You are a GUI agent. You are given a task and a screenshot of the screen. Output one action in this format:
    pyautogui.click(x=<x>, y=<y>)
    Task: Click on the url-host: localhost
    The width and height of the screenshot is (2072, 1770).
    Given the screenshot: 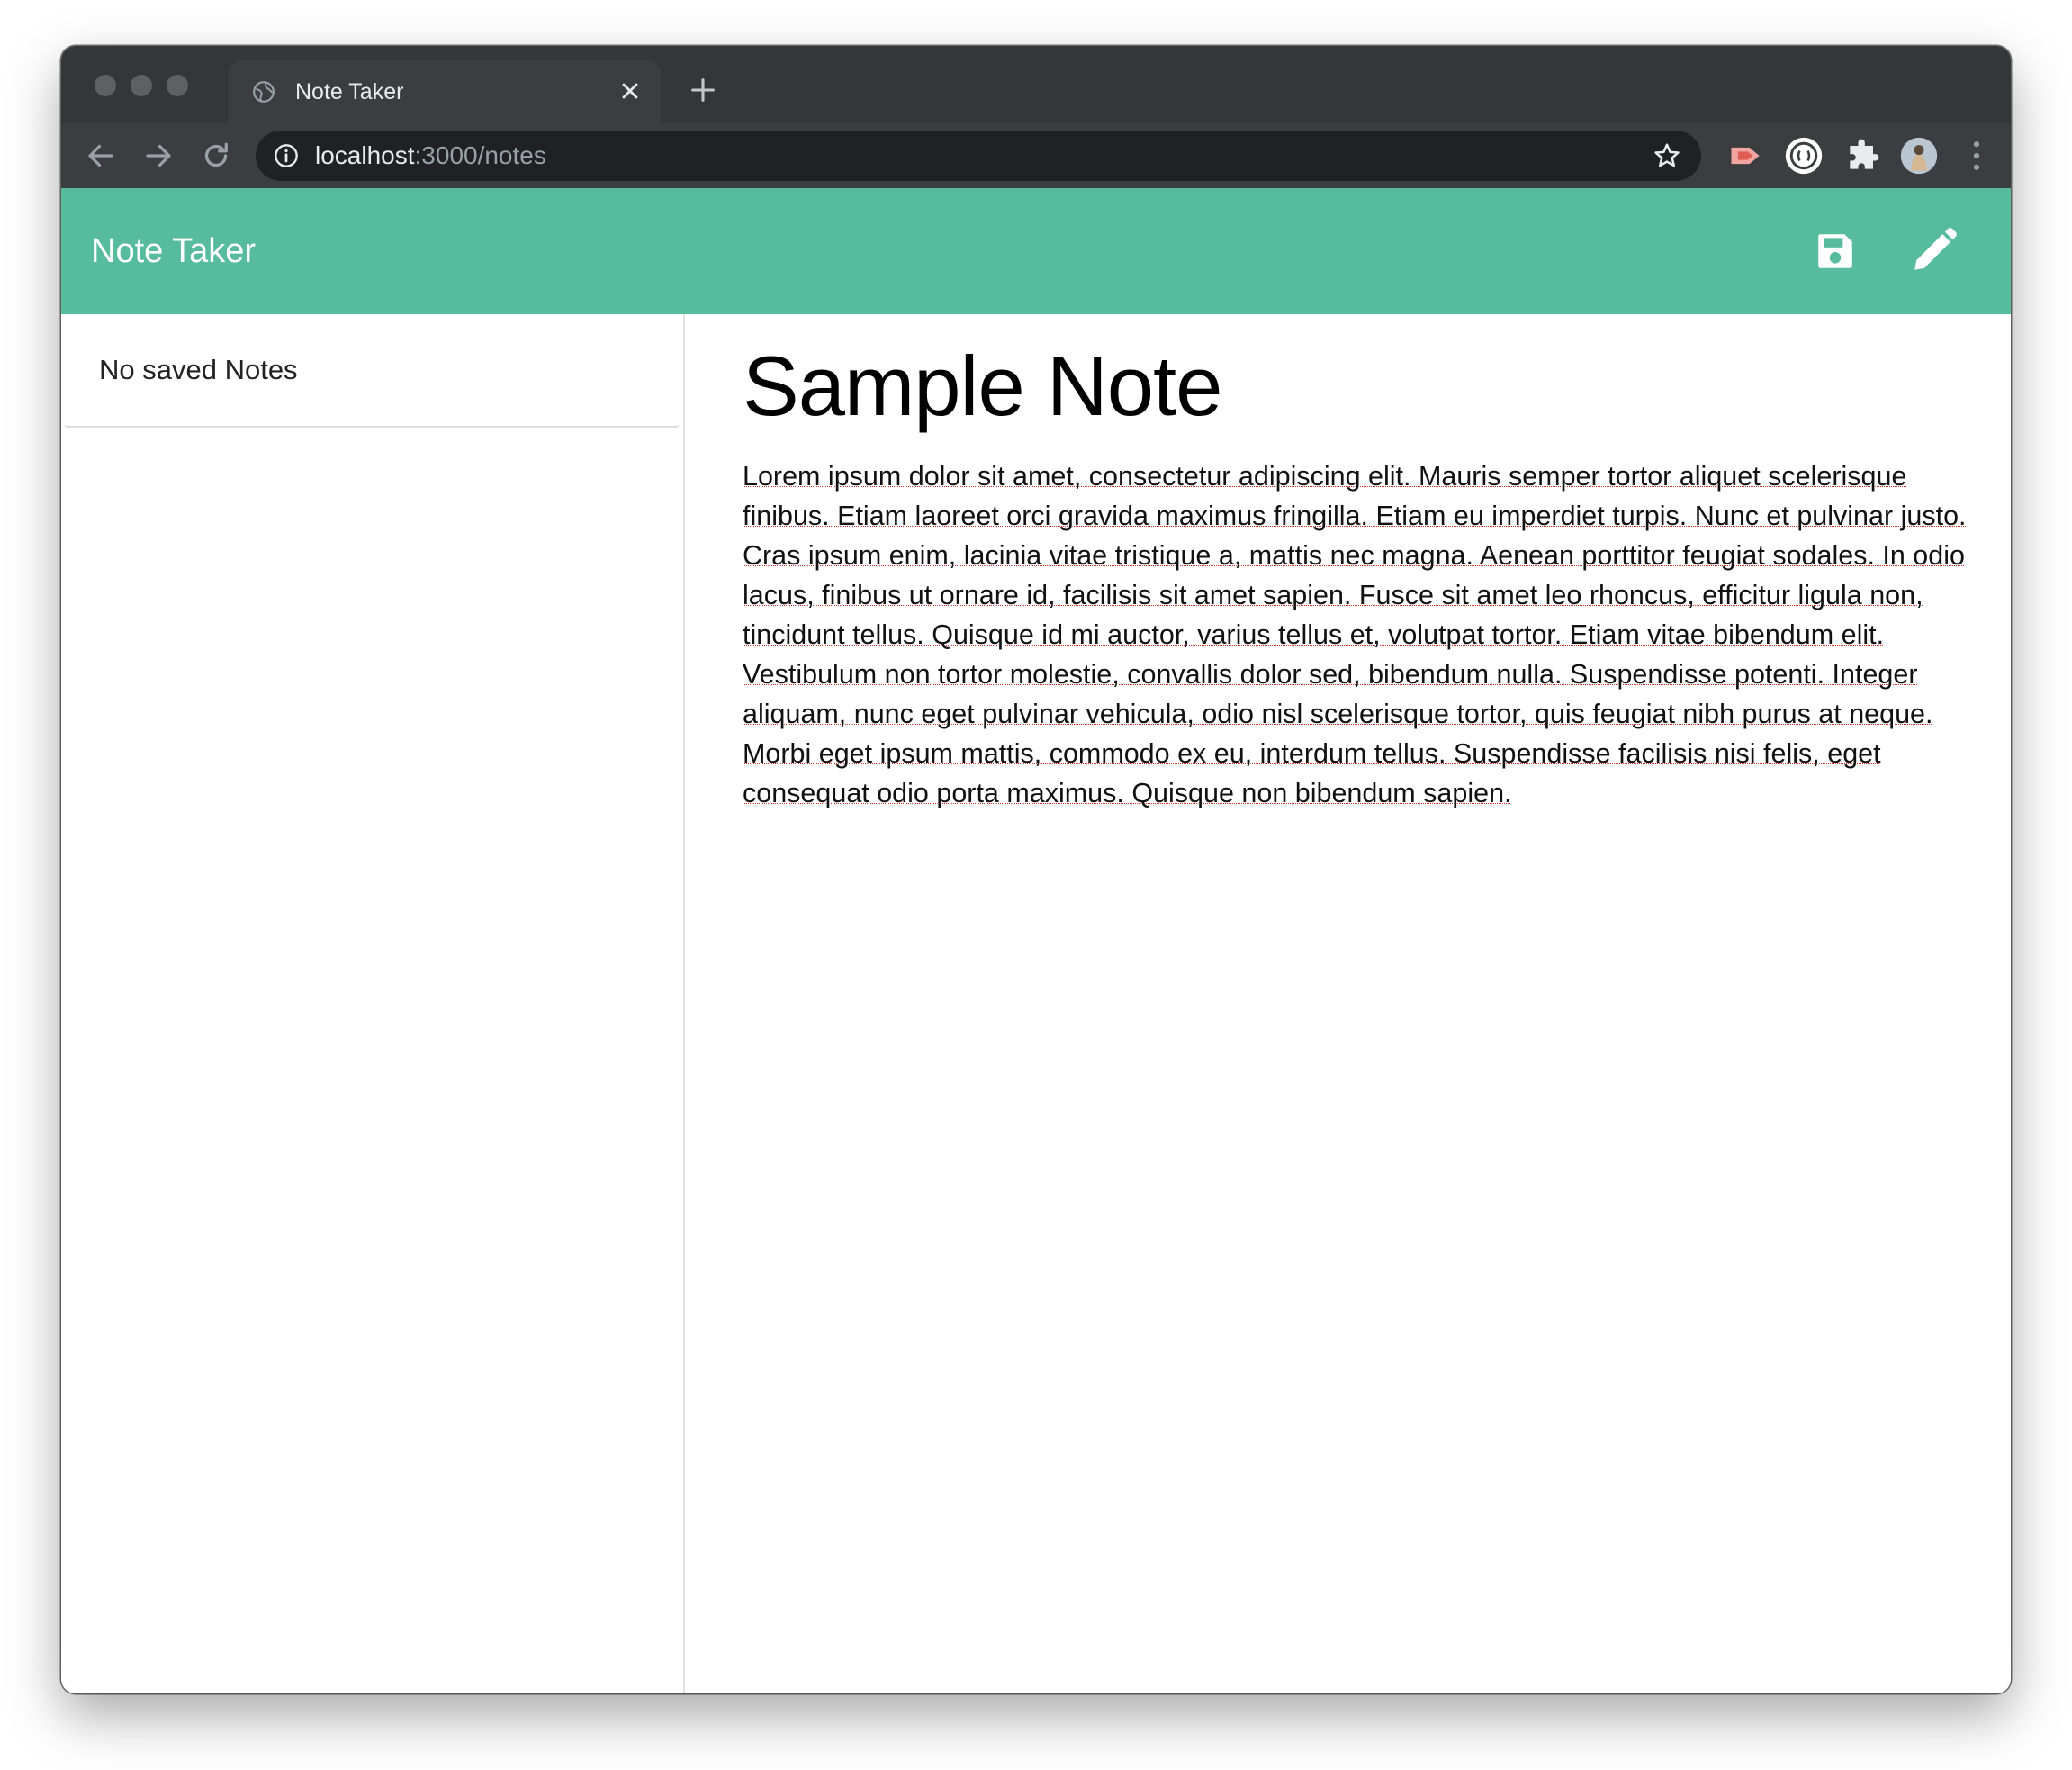 What is the action you would take?
    pyautogui.click(x=365, y=155)
    